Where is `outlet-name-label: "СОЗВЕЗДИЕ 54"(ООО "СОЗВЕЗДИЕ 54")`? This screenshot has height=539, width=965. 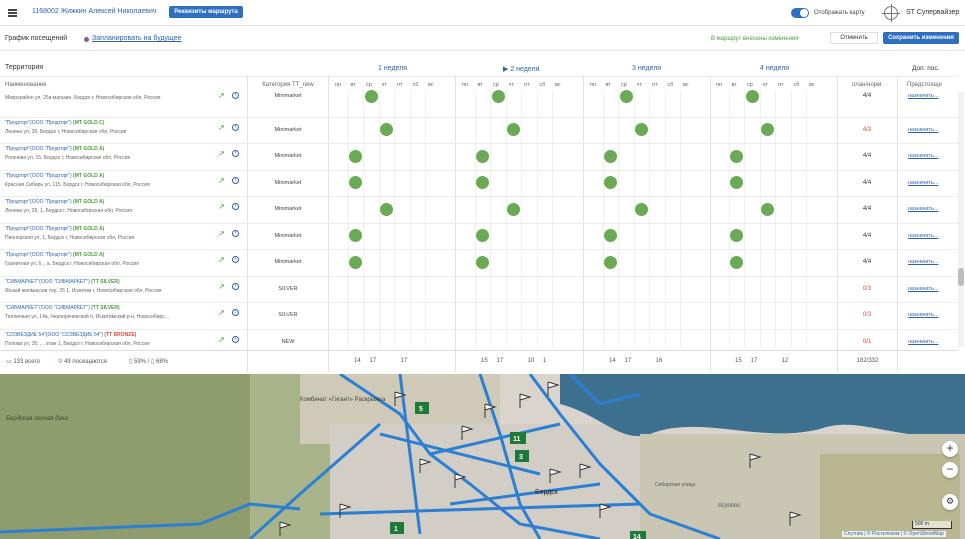 outlet-name-label: "СОЗВЕЗДИЕ 54"(ООО "СОЗВЕЗДИЕ 54") is located at coordinates (54, 335).